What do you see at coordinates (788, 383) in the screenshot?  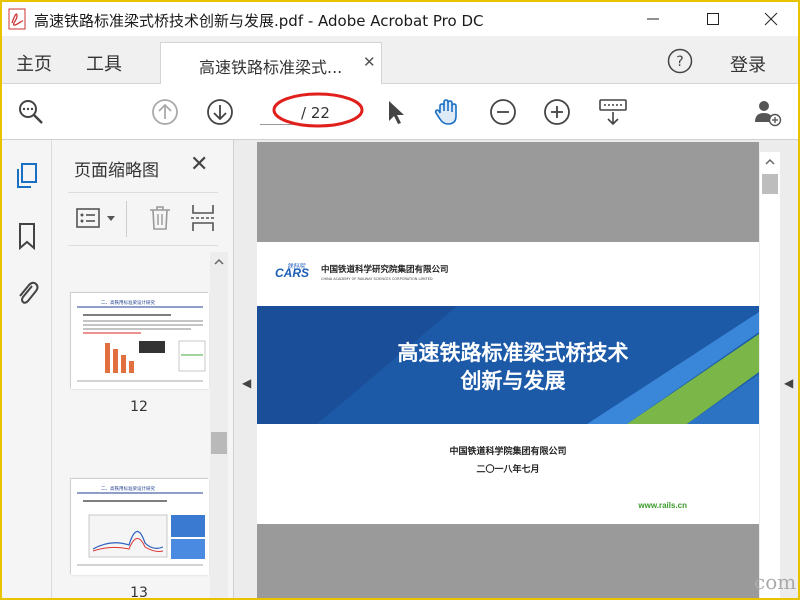 I see `collapse-right-icon: ◀` at bounding box center [788, 383].